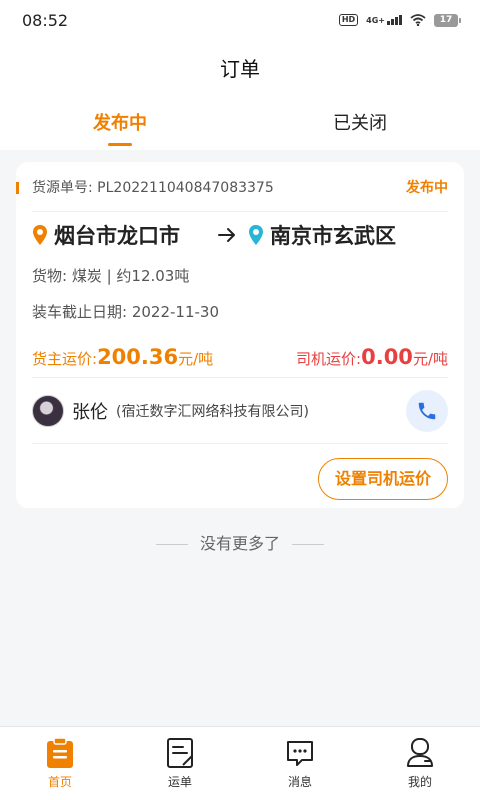  What do you see at coordinates (60, 752) in the screenshot?
I see `home-clipboard-icon` at bounding box center [60, 752].